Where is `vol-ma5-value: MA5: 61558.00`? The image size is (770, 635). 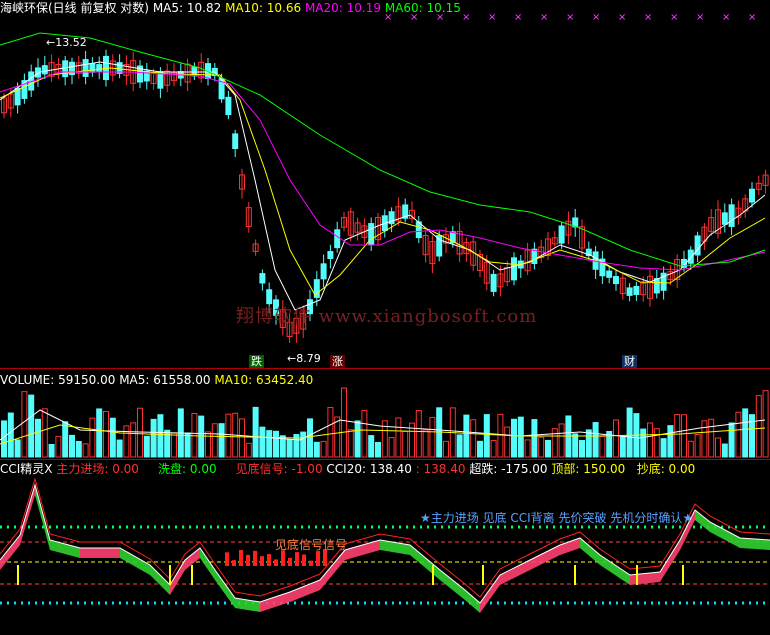
vol-ma5-value: MA5: 61558.00 is located at coordinates (165, 380).